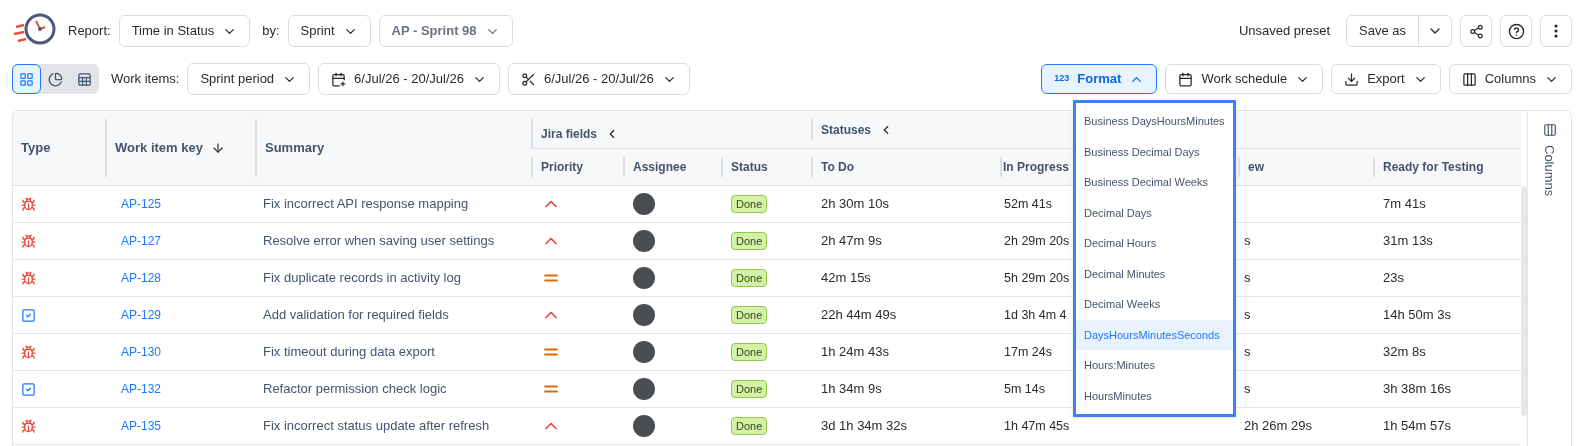 The width and height of the screenshot is (1584, 446). I want to click on work-item-link: AP-130, so click(141, 352).